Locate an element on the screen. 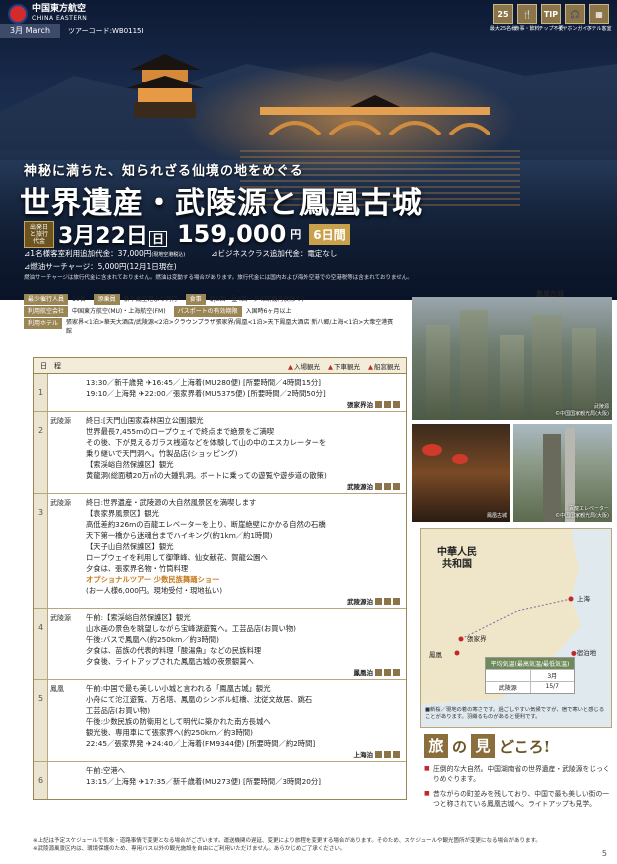 Image resolution: width=617 pixels, height=864 pixels. passport-tag: パスポートの有効期限 is located at coordinates (207, 311).